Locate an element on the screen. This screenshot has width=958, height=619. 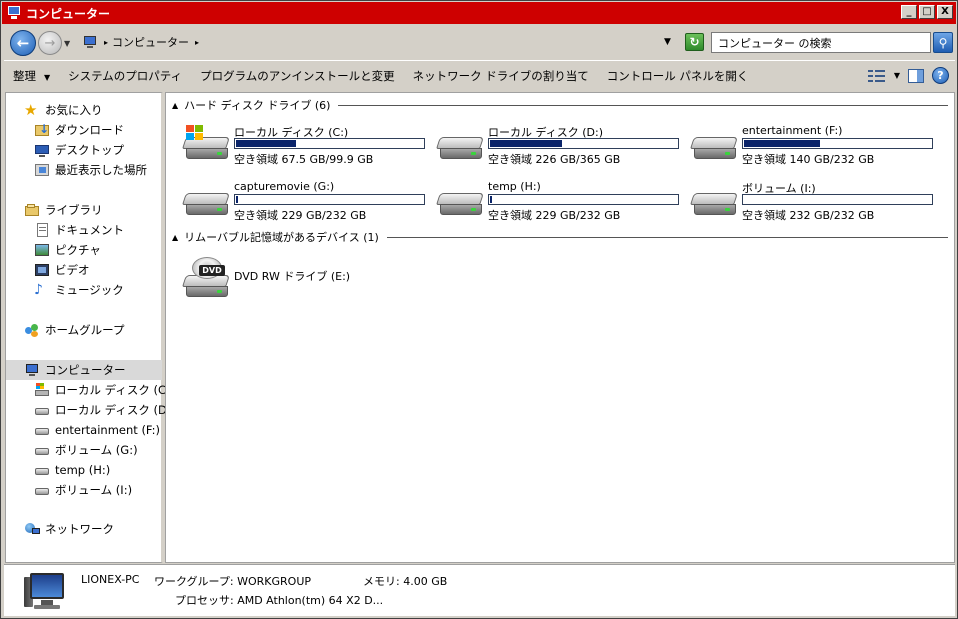
back-button: ← is located at coordinates (23, 43).